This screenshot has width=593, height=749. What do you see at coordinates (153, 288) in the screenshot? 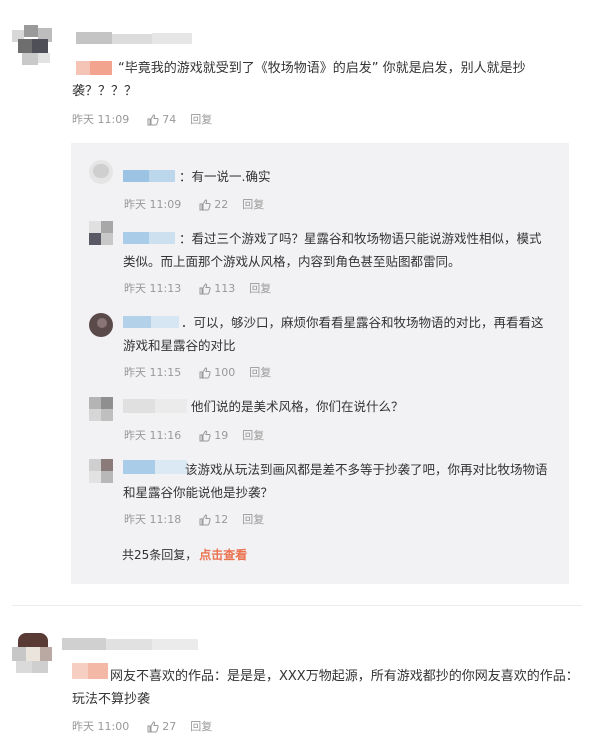
I see `timestamp: 昨天 11:13` at bounding box center [153, 288].